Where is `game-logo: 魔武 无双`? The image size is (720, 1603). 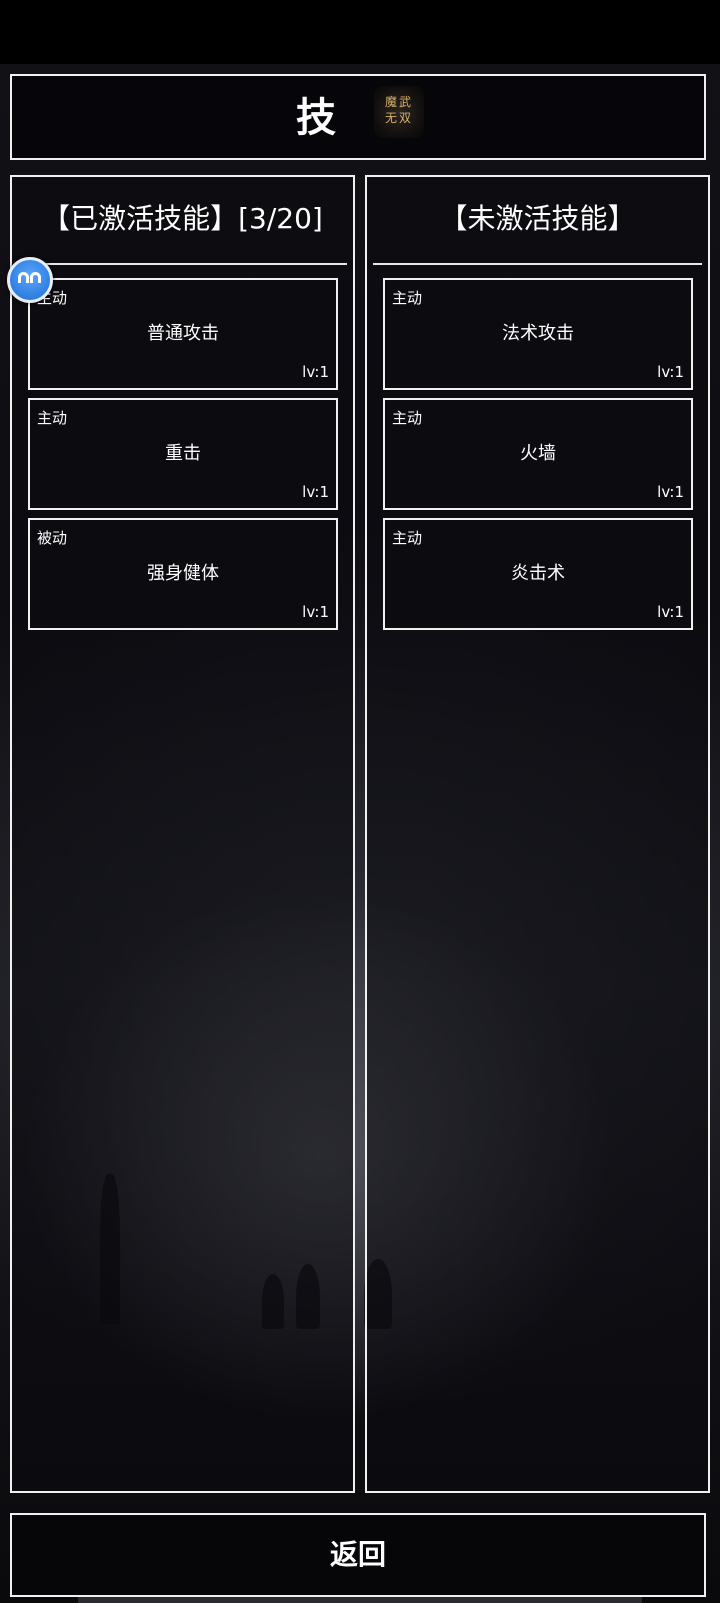
game-logo: 魔武 无双 is located at coordinates (399, 112).